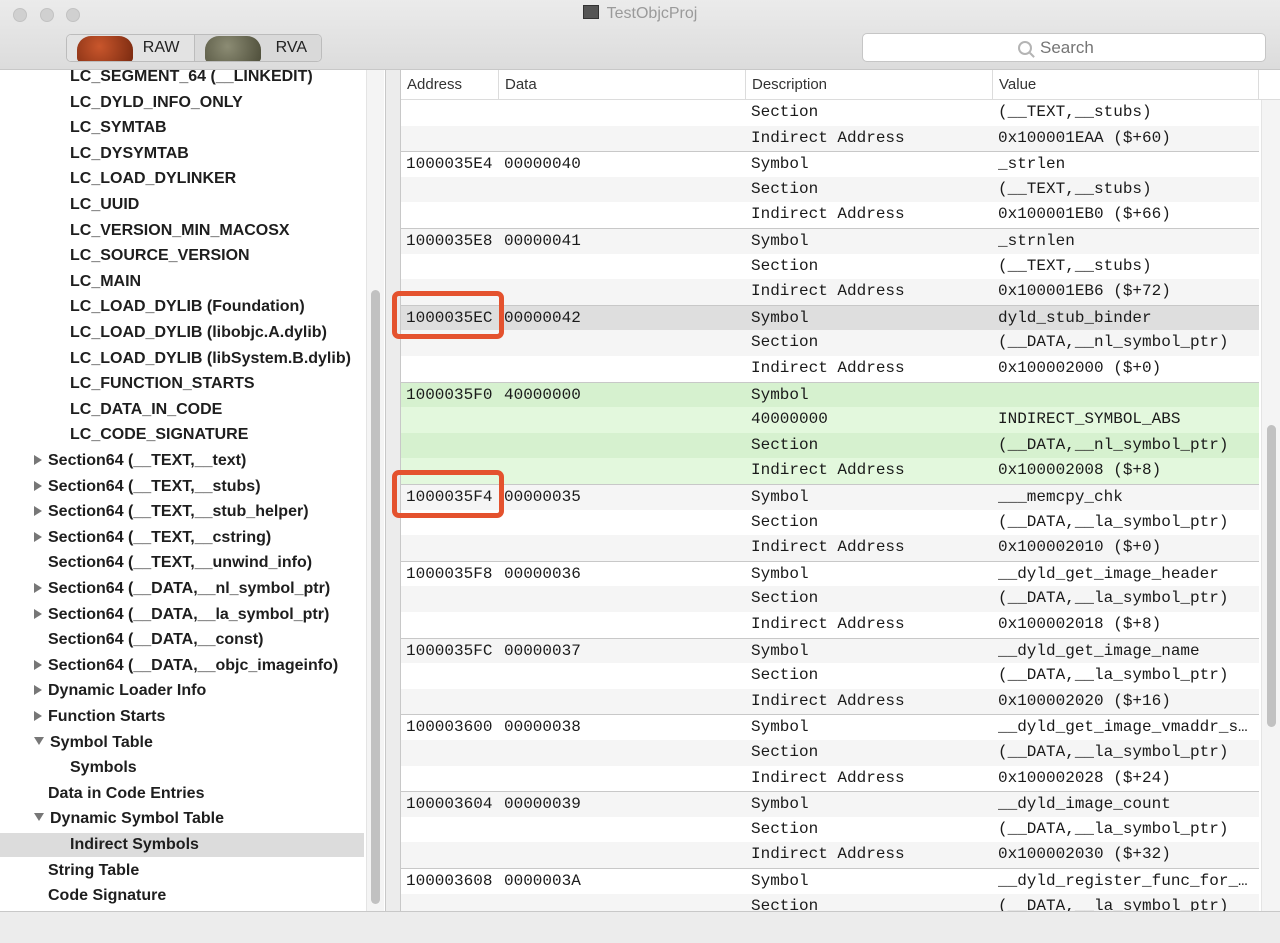 The image size is (1280, 943). What do you see at coordinates (830, 292) in the screenshot?
I see `table-row: Indirect Address 0x100001EB6 ($+72)` at bounding box center [830, 292].